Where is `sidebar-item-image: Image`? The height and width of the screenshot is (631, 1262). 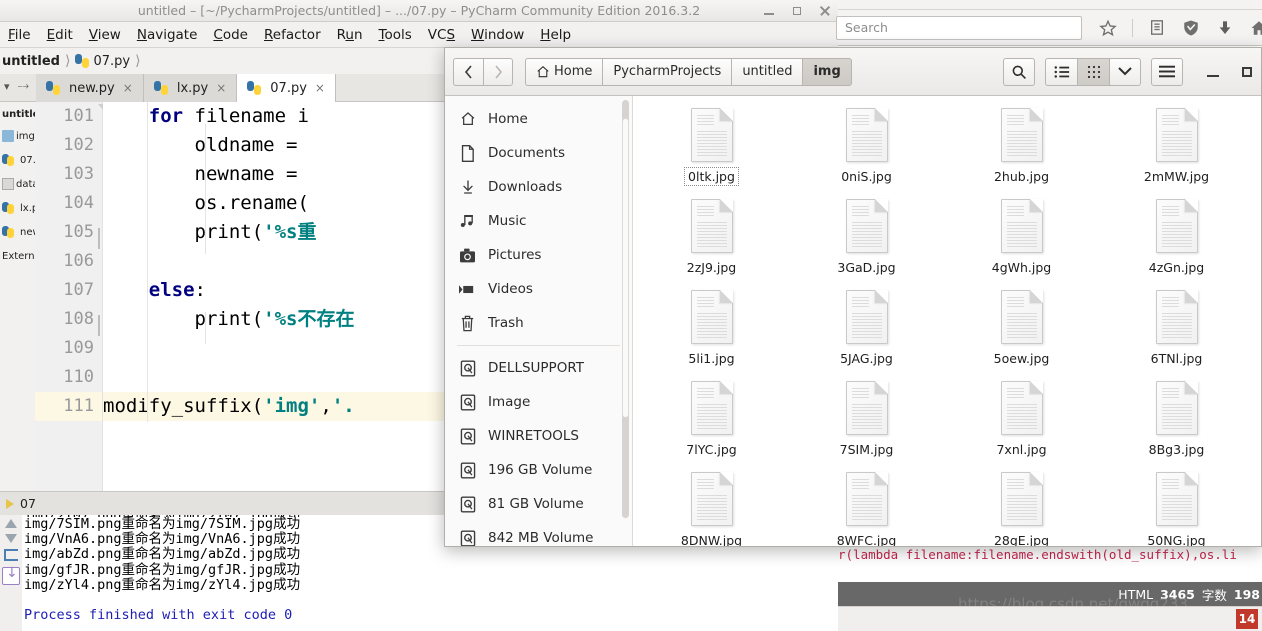
sidebar-item-image: Image is located at coordinates (538, 402).